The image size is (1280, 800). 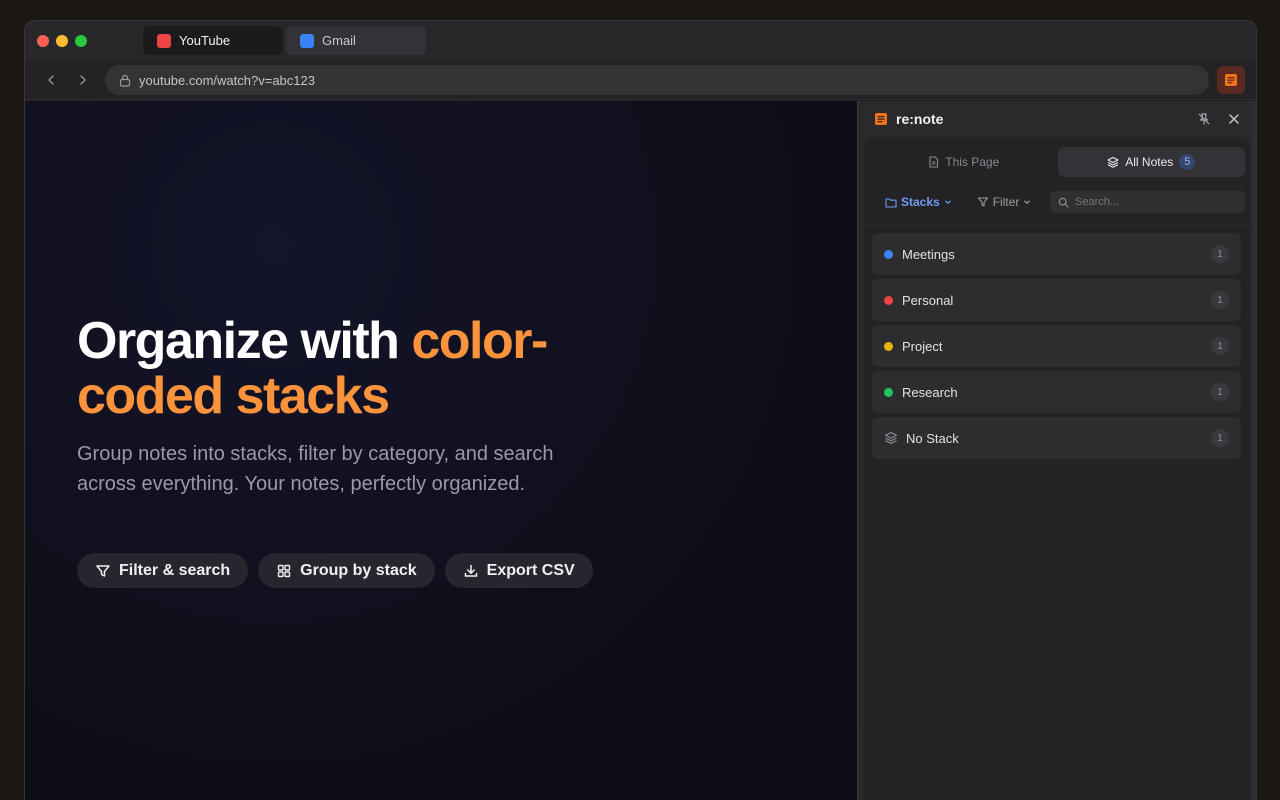 I want to click on tab-gmail: Gmail, so click(x=356, y=40).